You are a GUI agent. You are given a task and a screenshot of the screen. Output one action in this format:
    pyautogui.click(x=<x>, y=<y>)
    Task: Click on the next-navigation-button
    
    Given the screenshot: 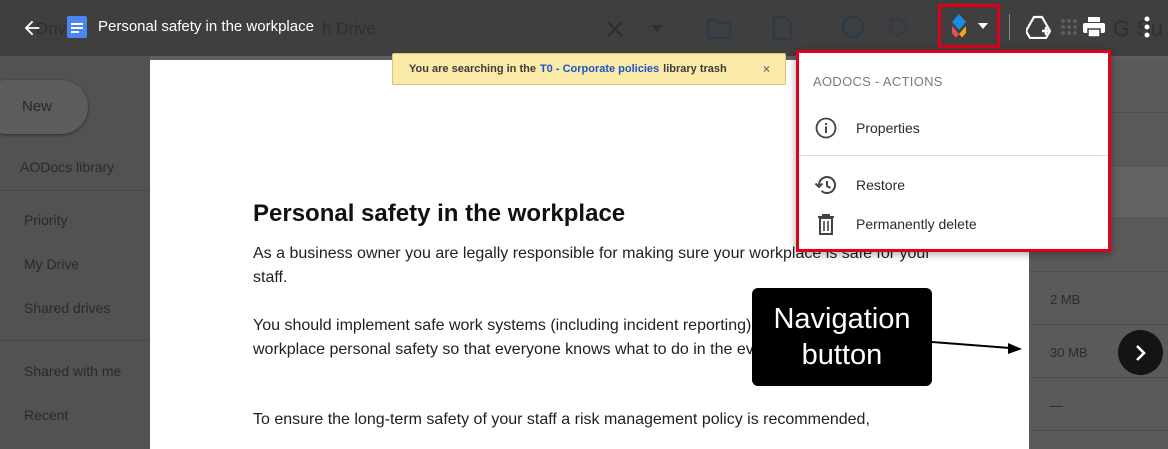 What is the action you would take?
    pyautogui.click(x=1140, y=352)
    